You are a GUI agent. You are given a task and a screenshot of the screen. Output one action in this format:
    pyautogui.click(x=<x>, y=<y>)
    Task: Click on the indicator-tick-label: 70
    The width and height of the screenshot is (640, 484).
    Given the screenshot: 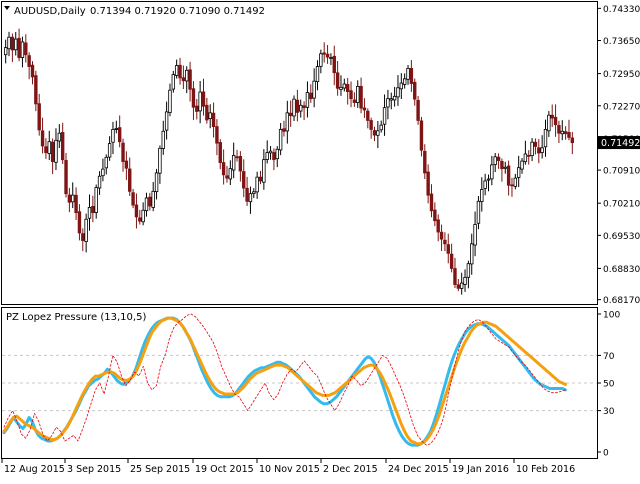 What is the action you would take?
    pyautogui.click(x=609, y=357)
    